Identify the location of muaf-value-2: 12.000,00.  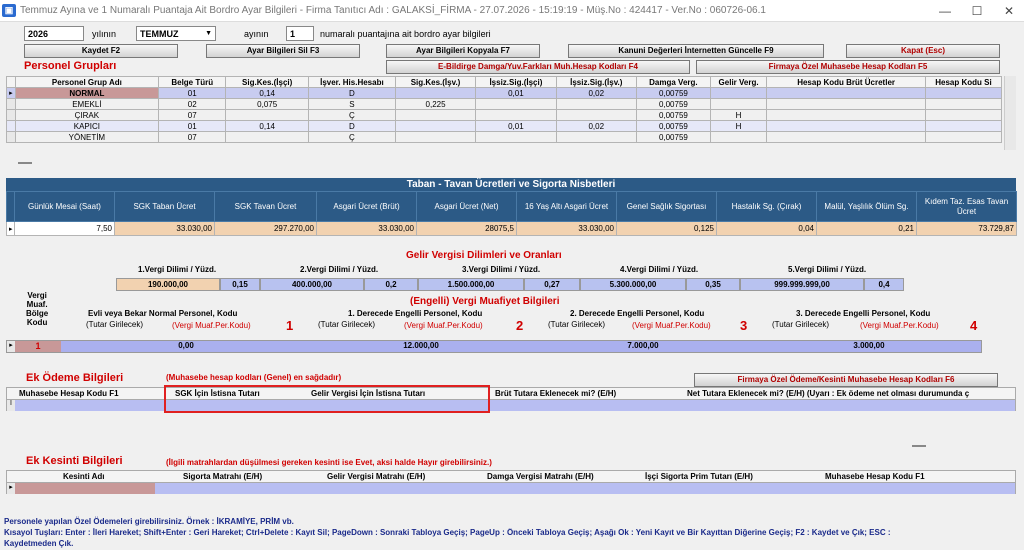
(421, 346).